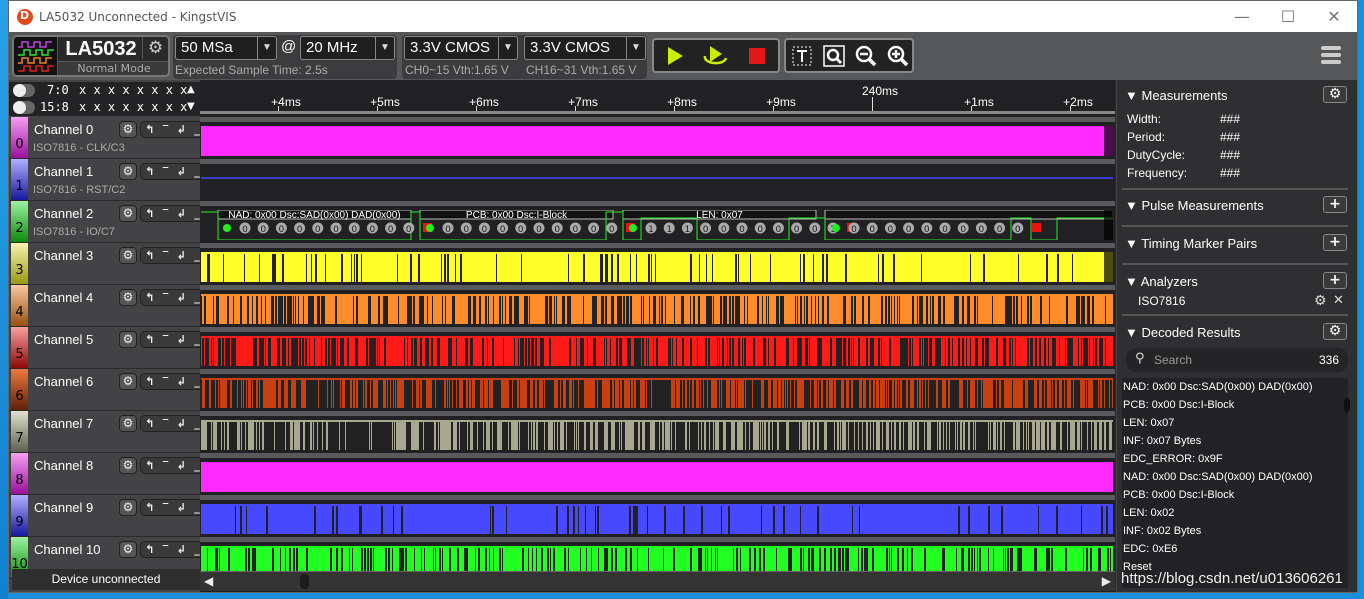 This screenshot has height=599, width=1364. I want to click on search-input: ⚲ Search 336, so click(1237, 360).